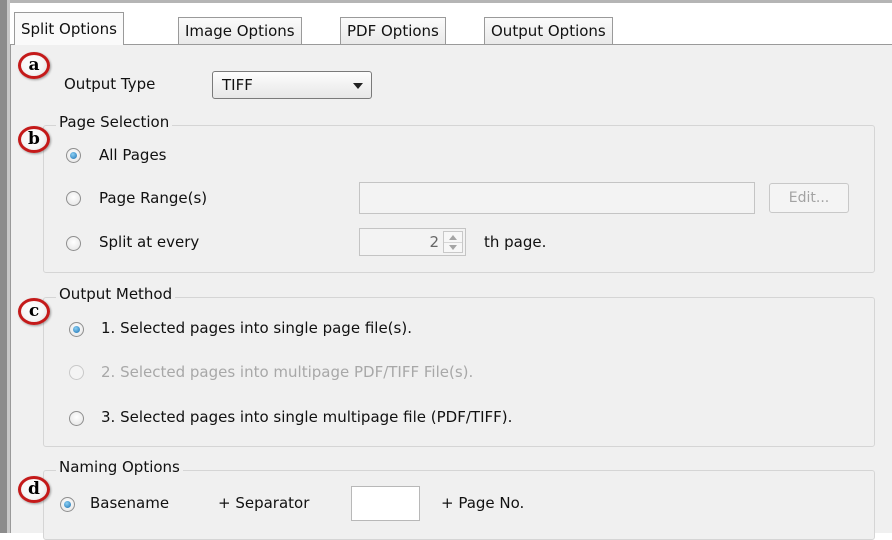 Image resolution: width=892 pixels, height=540 pixels. What do you see at coordinates (557, 198) in the screenshot?
I see `page-range-input` at bounding box center [557, 198].